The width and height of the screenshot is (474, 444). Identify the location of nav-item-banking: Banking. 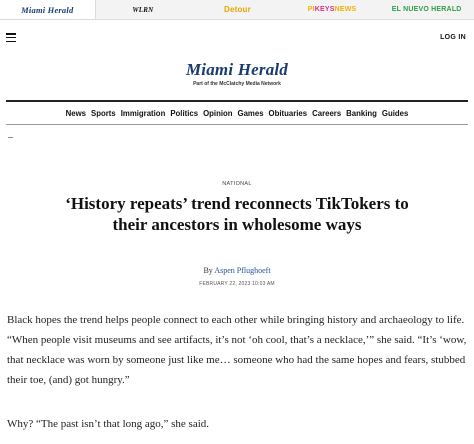
(361, 113).